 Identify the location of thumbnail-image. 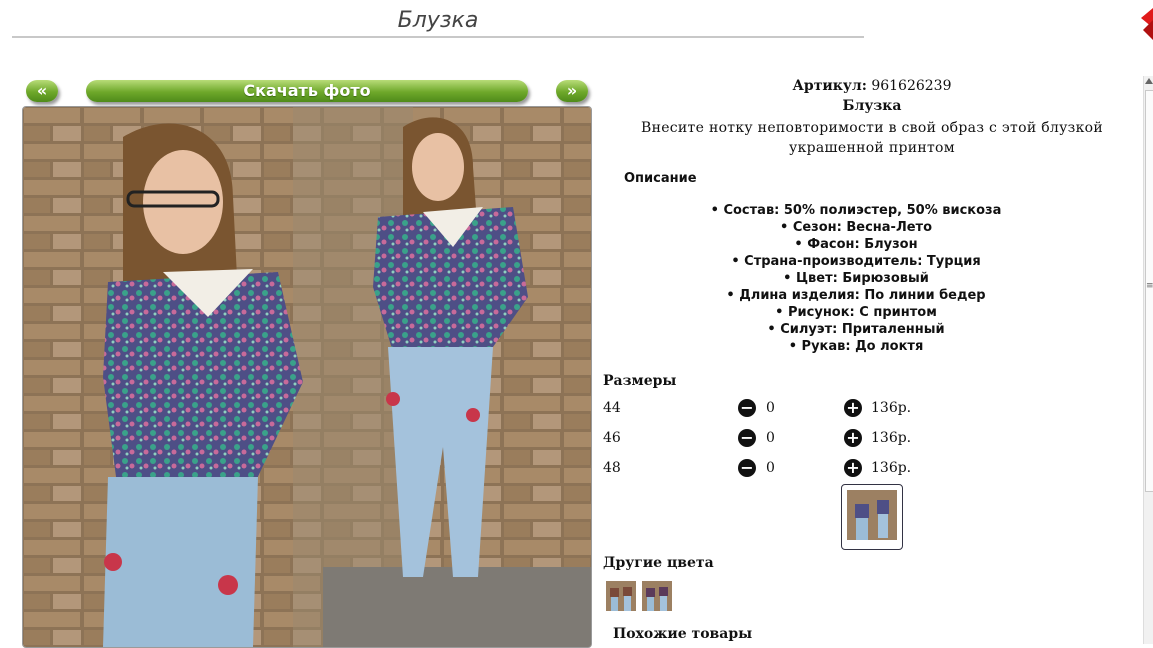
(872, 515).